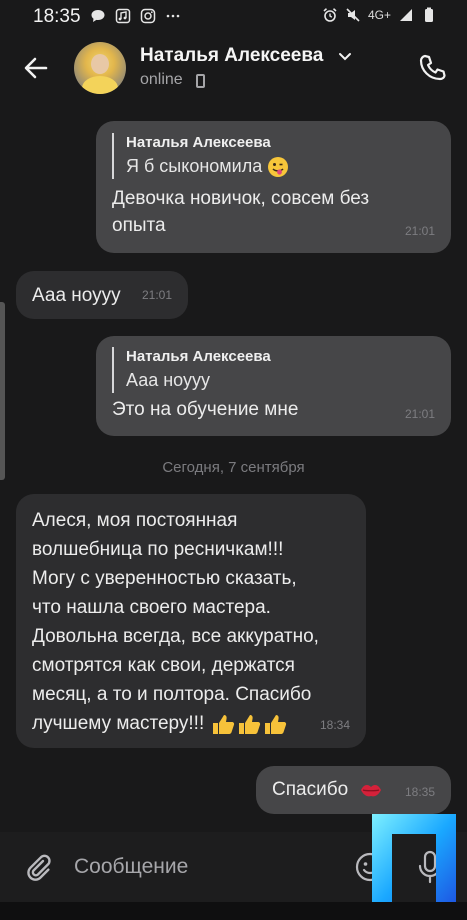 This screenshot has height=920, width=467. What do you see at coordinates (100, 68) in the screenshot?
I see `contact-avatar` at bounding box center [100, 68].